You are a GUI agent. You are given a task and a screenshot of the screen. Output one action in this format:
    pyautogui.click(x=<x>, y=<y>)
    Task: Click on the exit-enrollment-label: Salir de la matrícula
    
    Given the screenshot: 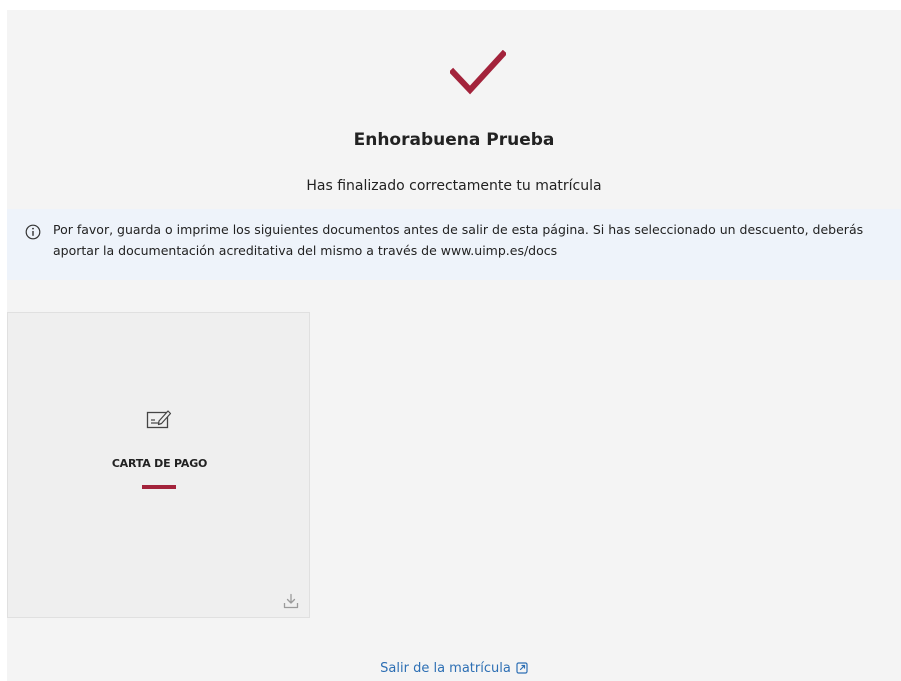 What is the action you would take?
    pyautogui.click(x=445, y=668)
    